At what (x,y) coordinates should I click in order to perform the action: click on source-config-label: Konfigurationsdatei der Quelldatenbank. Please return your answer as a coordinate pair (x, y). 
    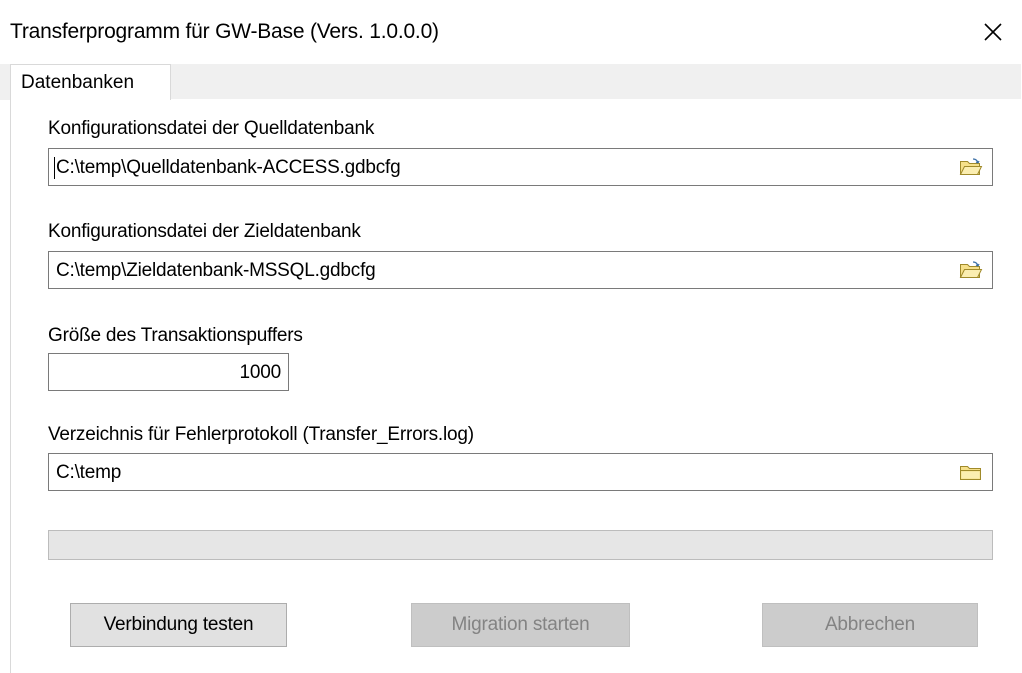
    Looking at the image, I should click on (211, 128).